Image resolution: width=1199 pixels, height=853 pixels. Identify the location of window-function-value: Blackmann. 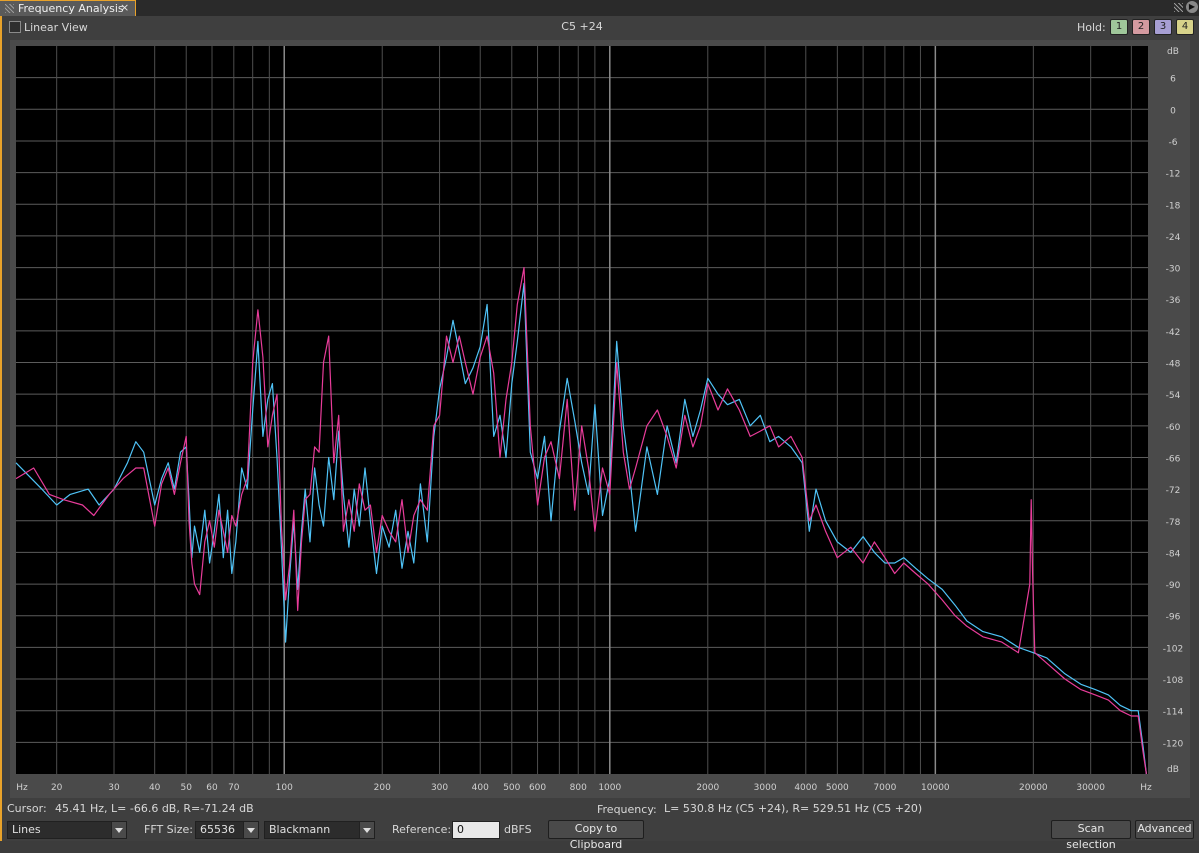
(300, 829).